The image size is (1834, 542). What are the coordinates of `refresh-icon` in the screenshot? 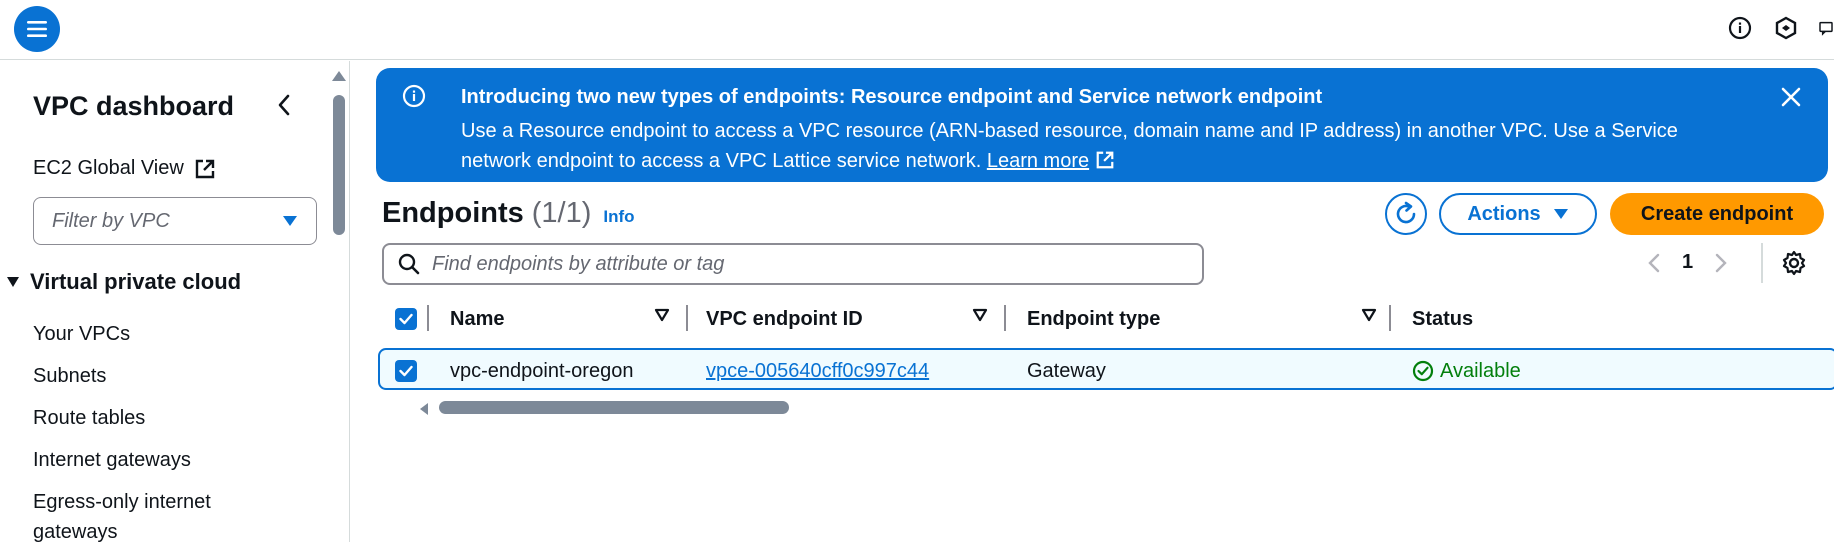 It's located at (1406, 212).